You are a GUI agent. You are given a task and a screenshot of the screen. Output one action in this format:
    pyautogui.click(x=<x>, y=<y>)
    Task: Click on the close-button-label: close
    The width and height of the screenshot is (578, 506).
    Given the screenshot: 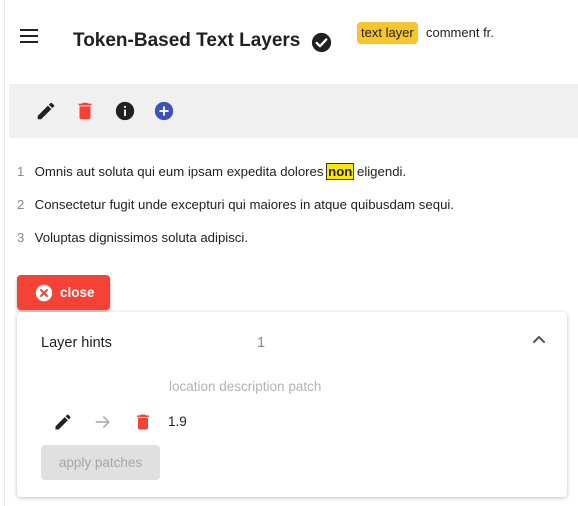 What is the action you would take?
    pyautogui.click(x=77, y=292)
    